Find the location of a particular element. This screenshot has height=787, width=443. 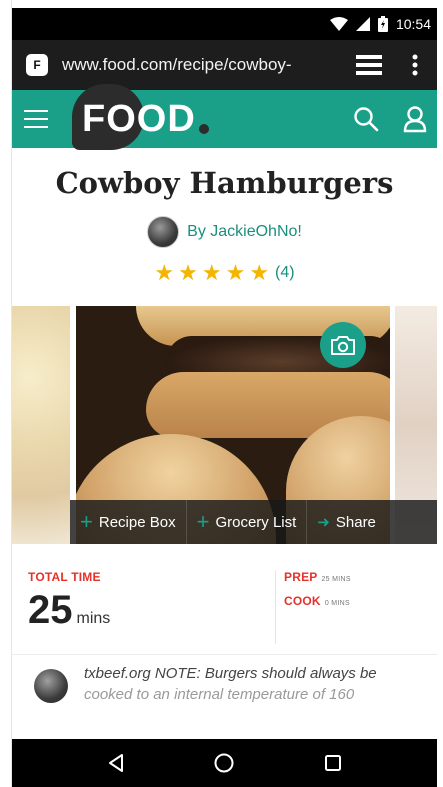

battery-icon is located at coordinates (382, 24).